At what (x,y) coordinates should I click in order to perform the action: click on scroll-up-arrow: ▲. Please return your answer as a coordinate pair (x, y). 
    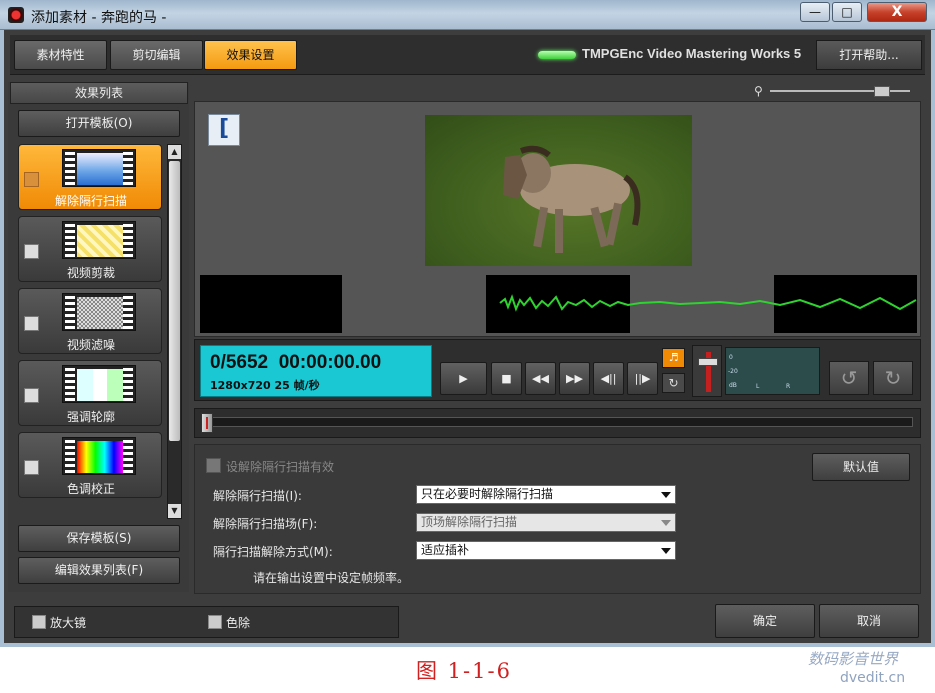
    Looking at the image, I should click on (174, 152).